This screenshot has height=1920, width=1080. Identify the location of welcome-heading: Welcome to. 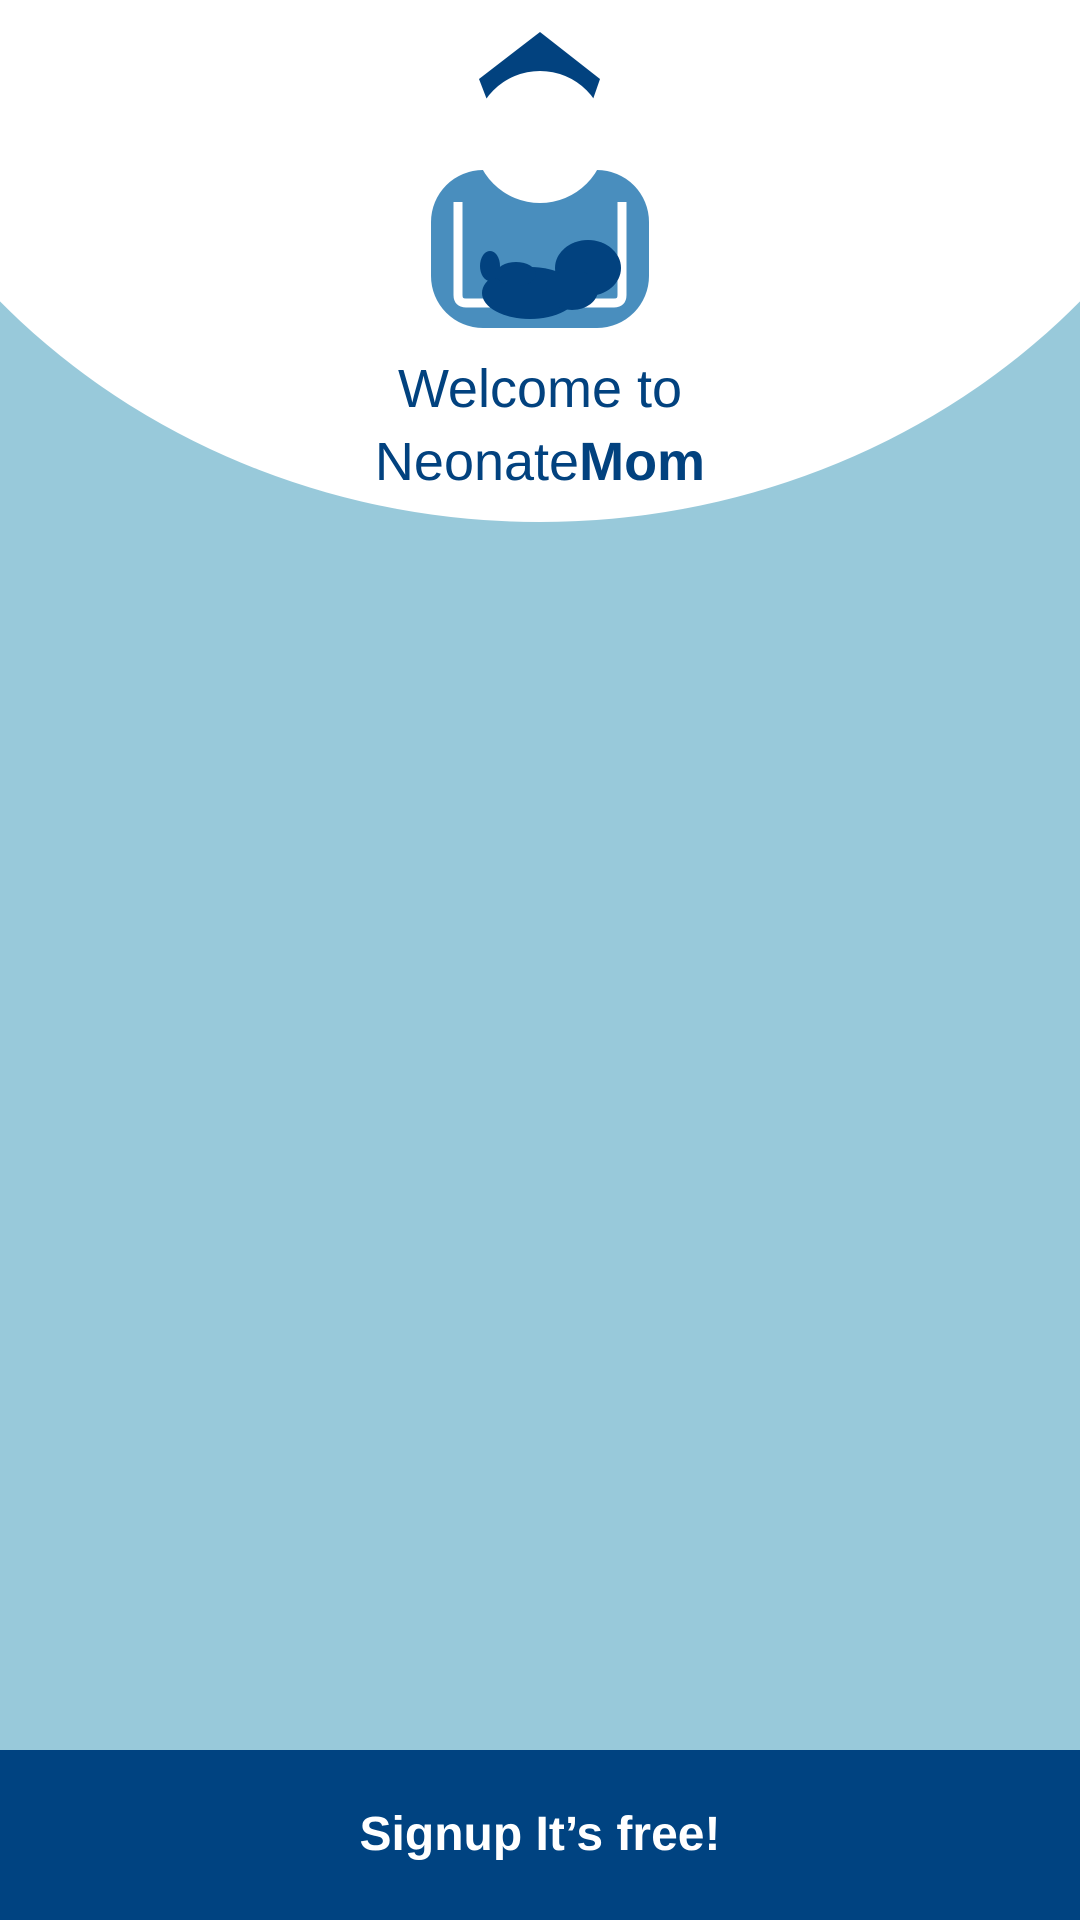
(540, 389).